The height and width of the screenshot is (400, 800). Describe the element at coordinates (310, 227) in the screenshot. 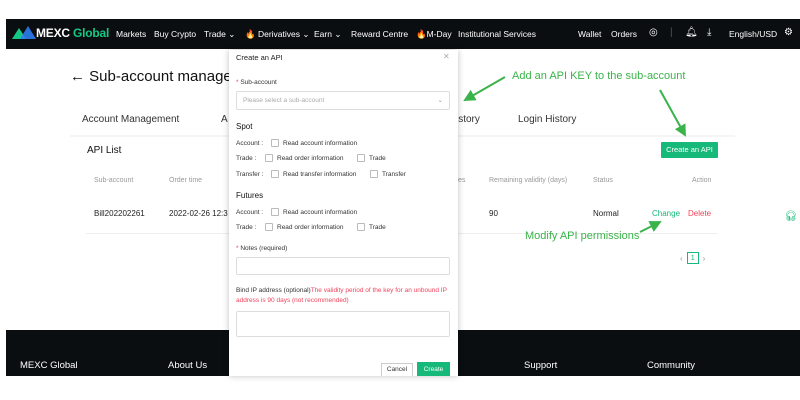

I see `futures-read-order-option: Read order information` at that location.